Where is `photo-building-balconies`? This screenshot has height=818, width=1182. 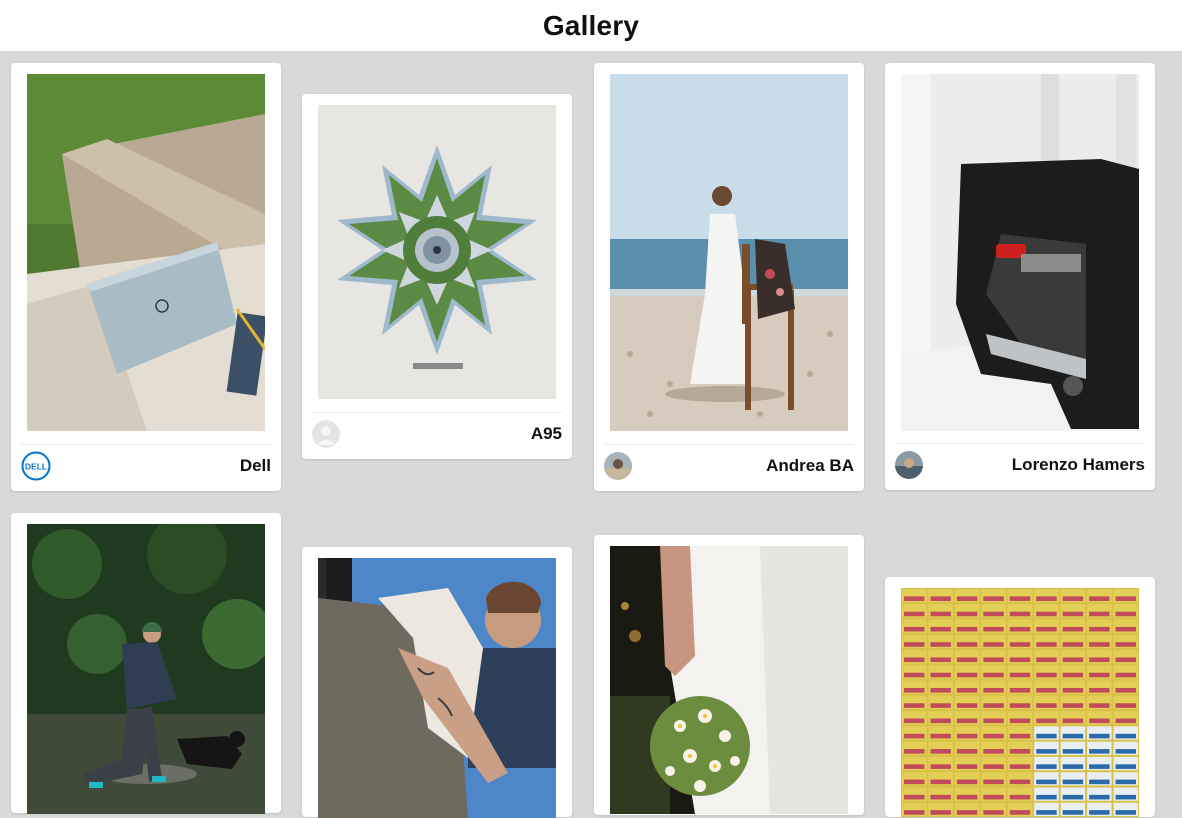
photo-building-balconies is located at coordinates (1020, 702).